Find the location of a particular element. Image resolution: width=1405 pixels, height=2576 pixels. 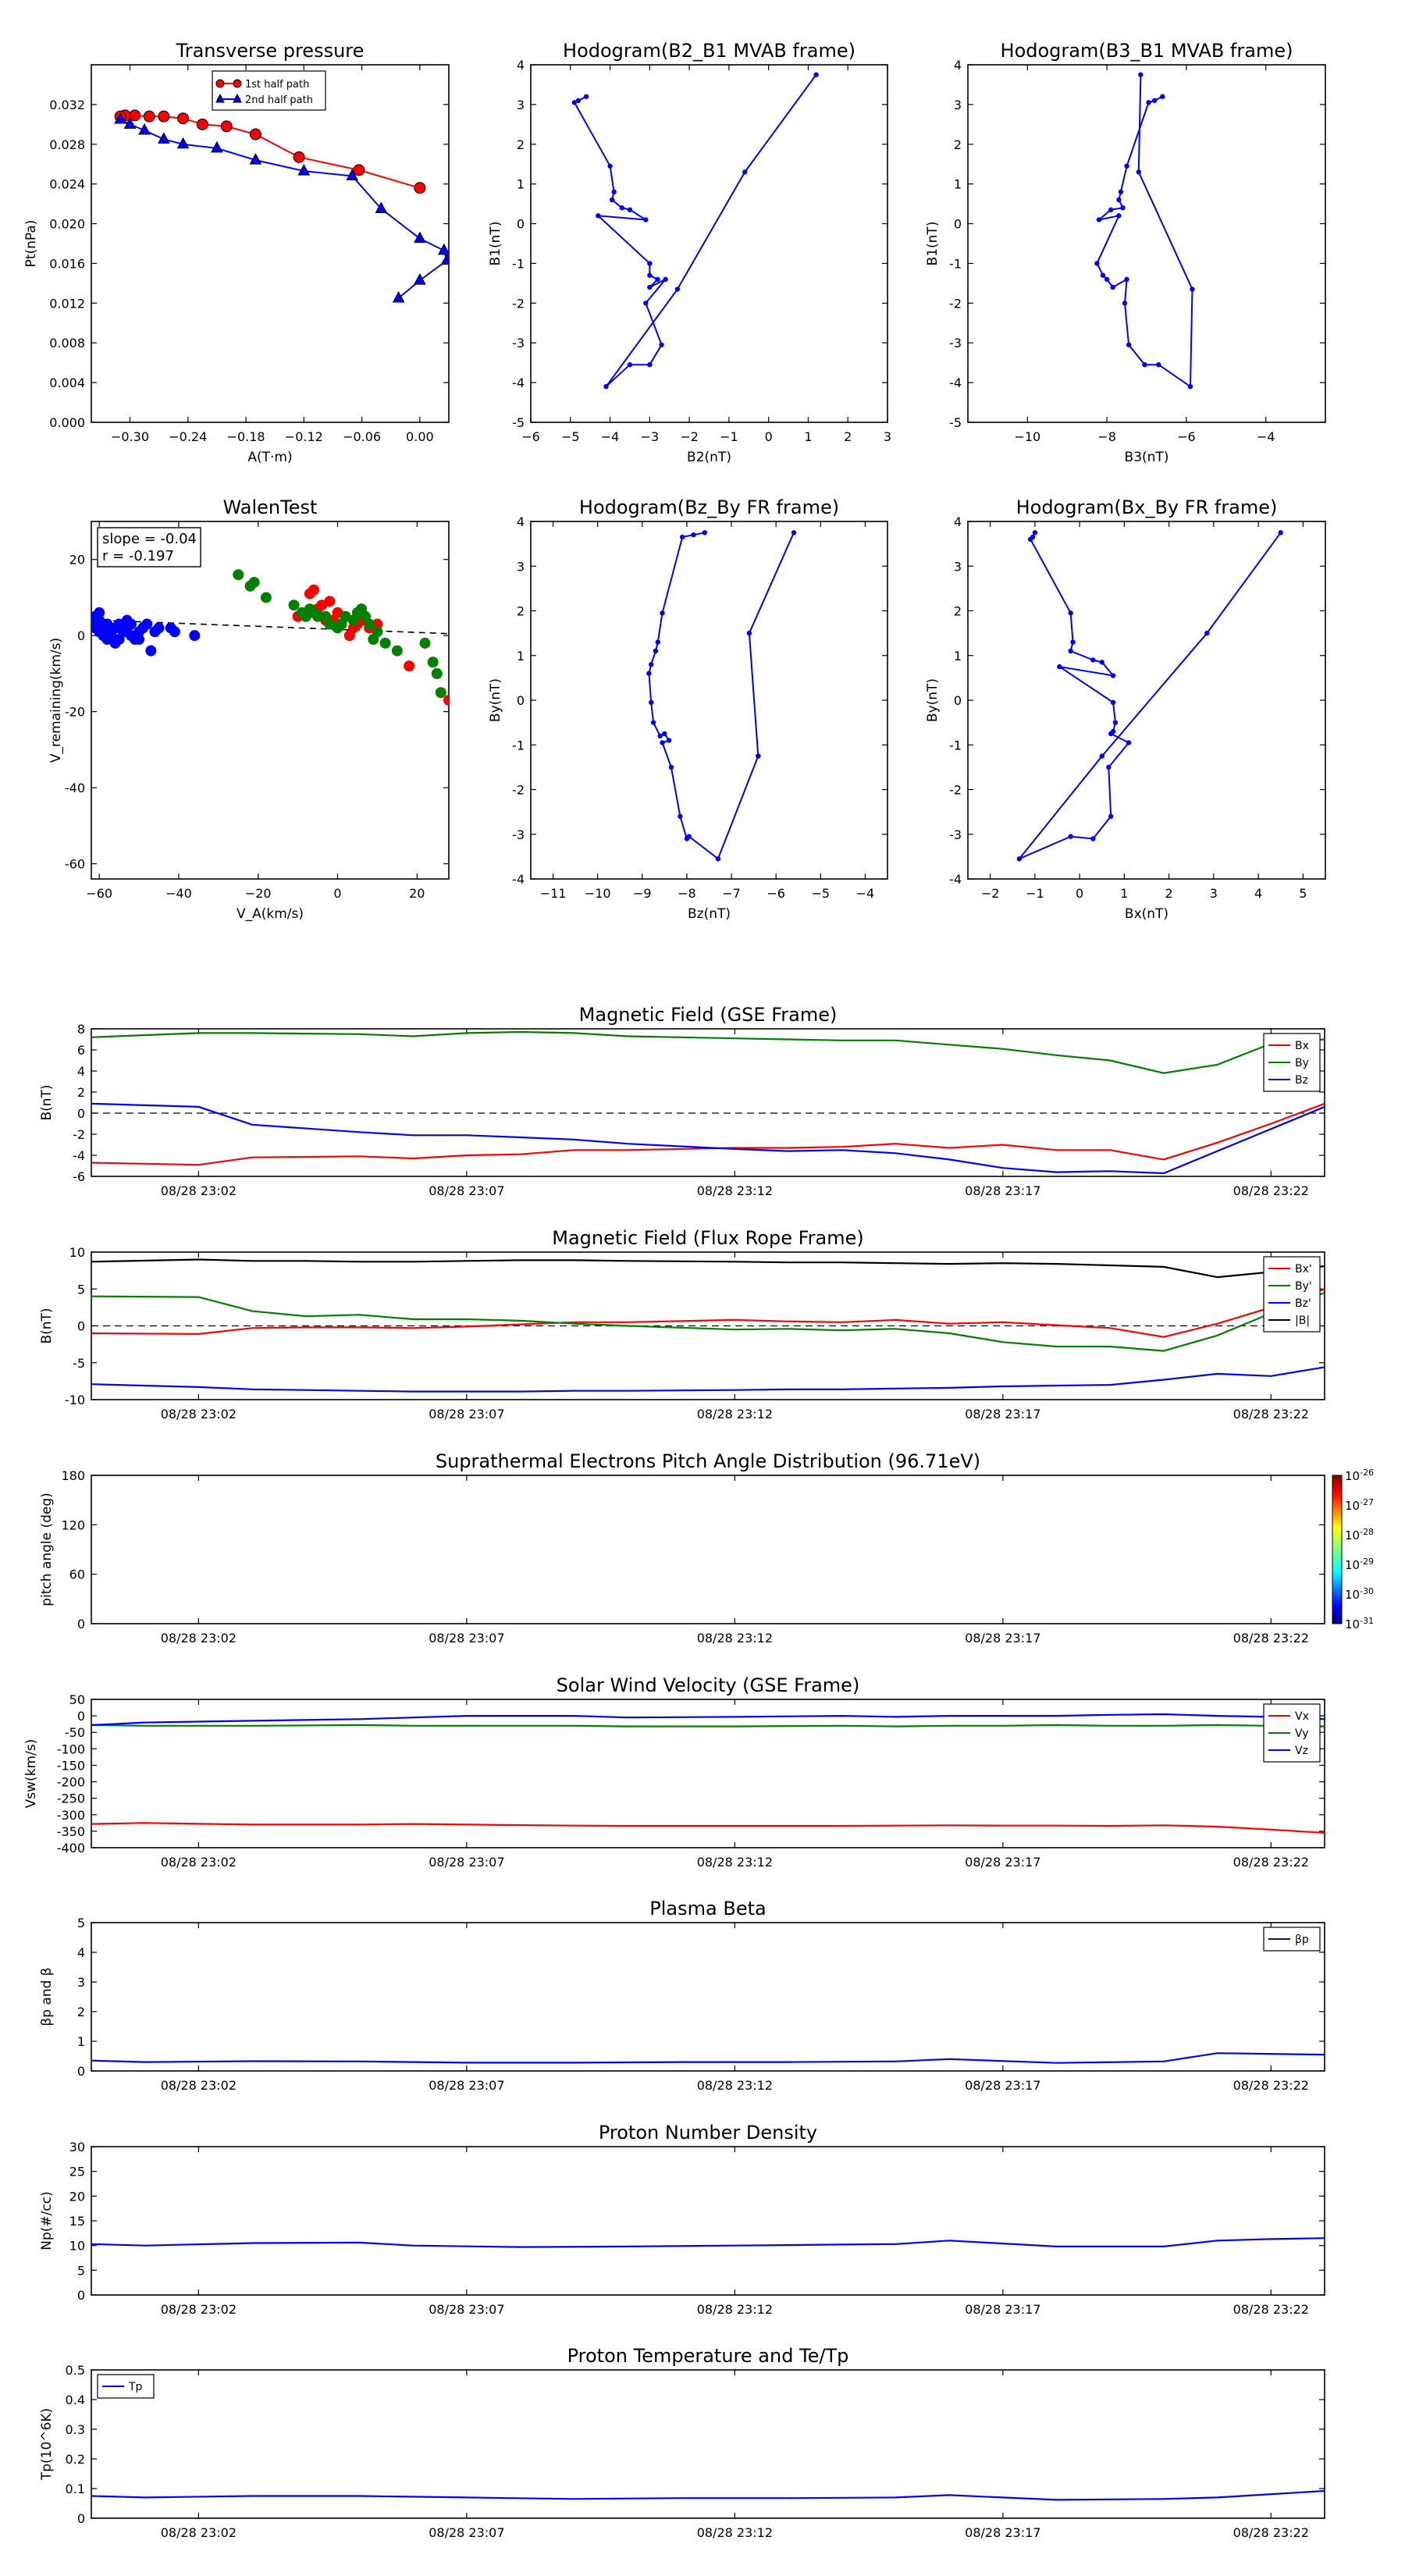

legend: Vx Vy Vz is located at coordinates (1292, 1733).